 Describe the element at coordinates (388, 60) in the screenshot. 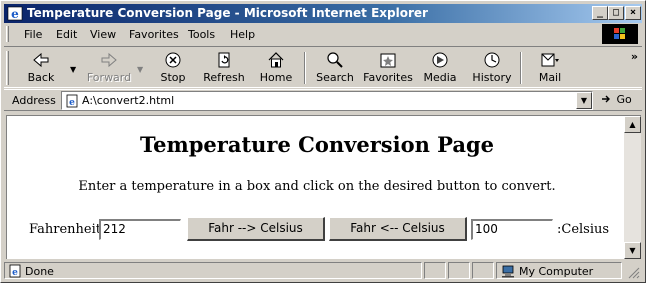

I see `favorites-star-icon` at that location.